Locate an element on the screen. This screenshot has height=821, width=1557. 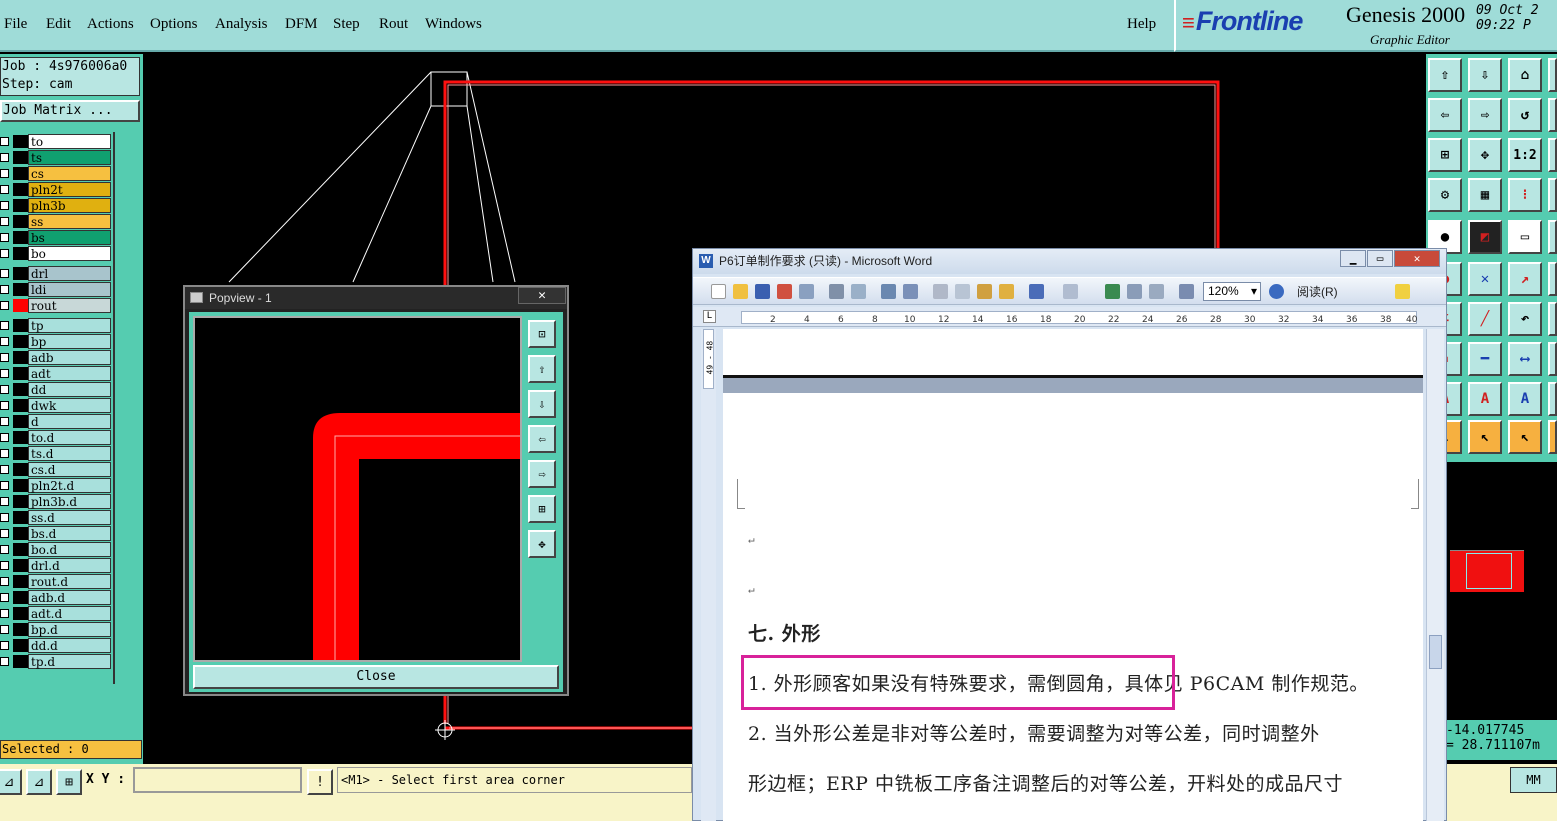
menu-analysis: Analysis is located at coordinates (241, 24).